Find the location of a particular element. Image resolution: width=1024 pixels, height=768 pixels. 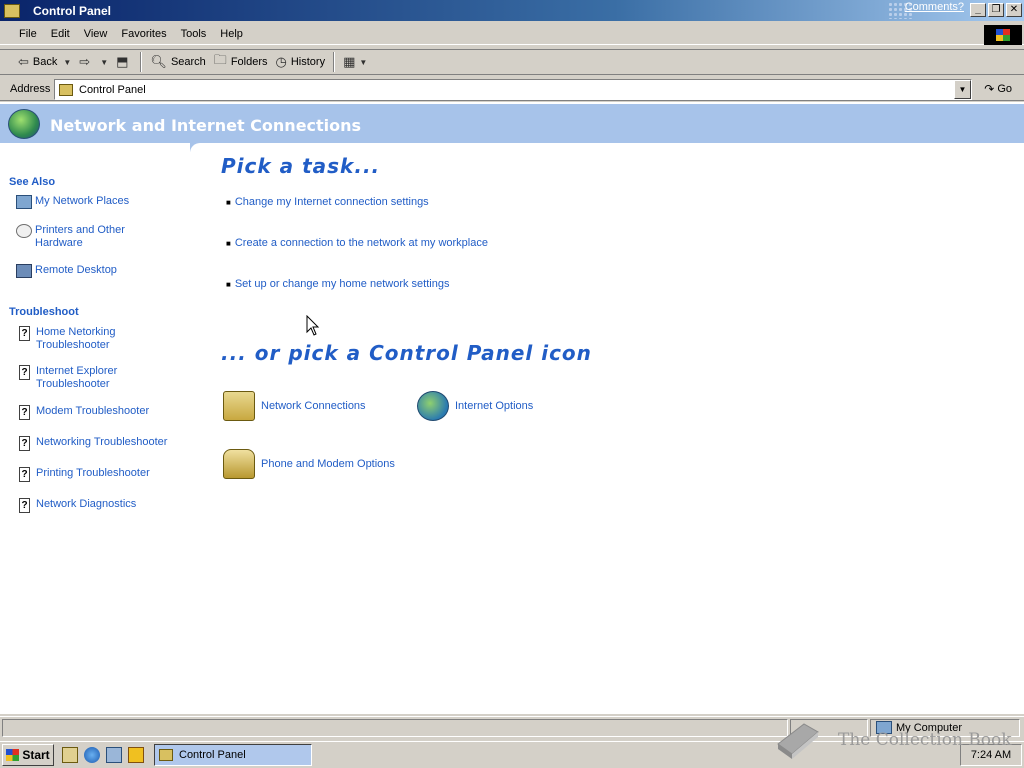

menu-tools: Tools is located at coordinates (194, 34).